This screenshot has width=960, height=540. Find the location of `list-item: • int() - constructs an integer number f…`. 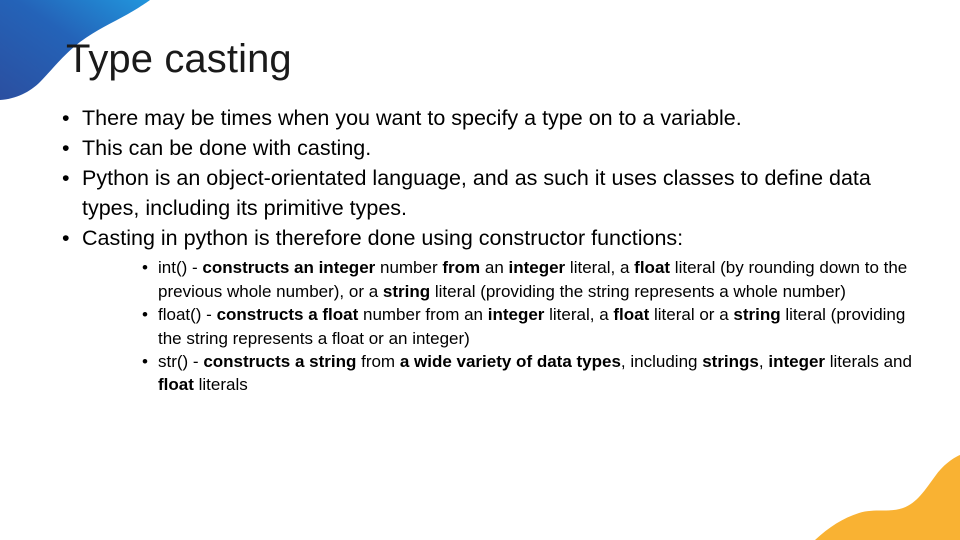

list-item: • int() - constructs an integer number f… is located at coordinates (529, 279).